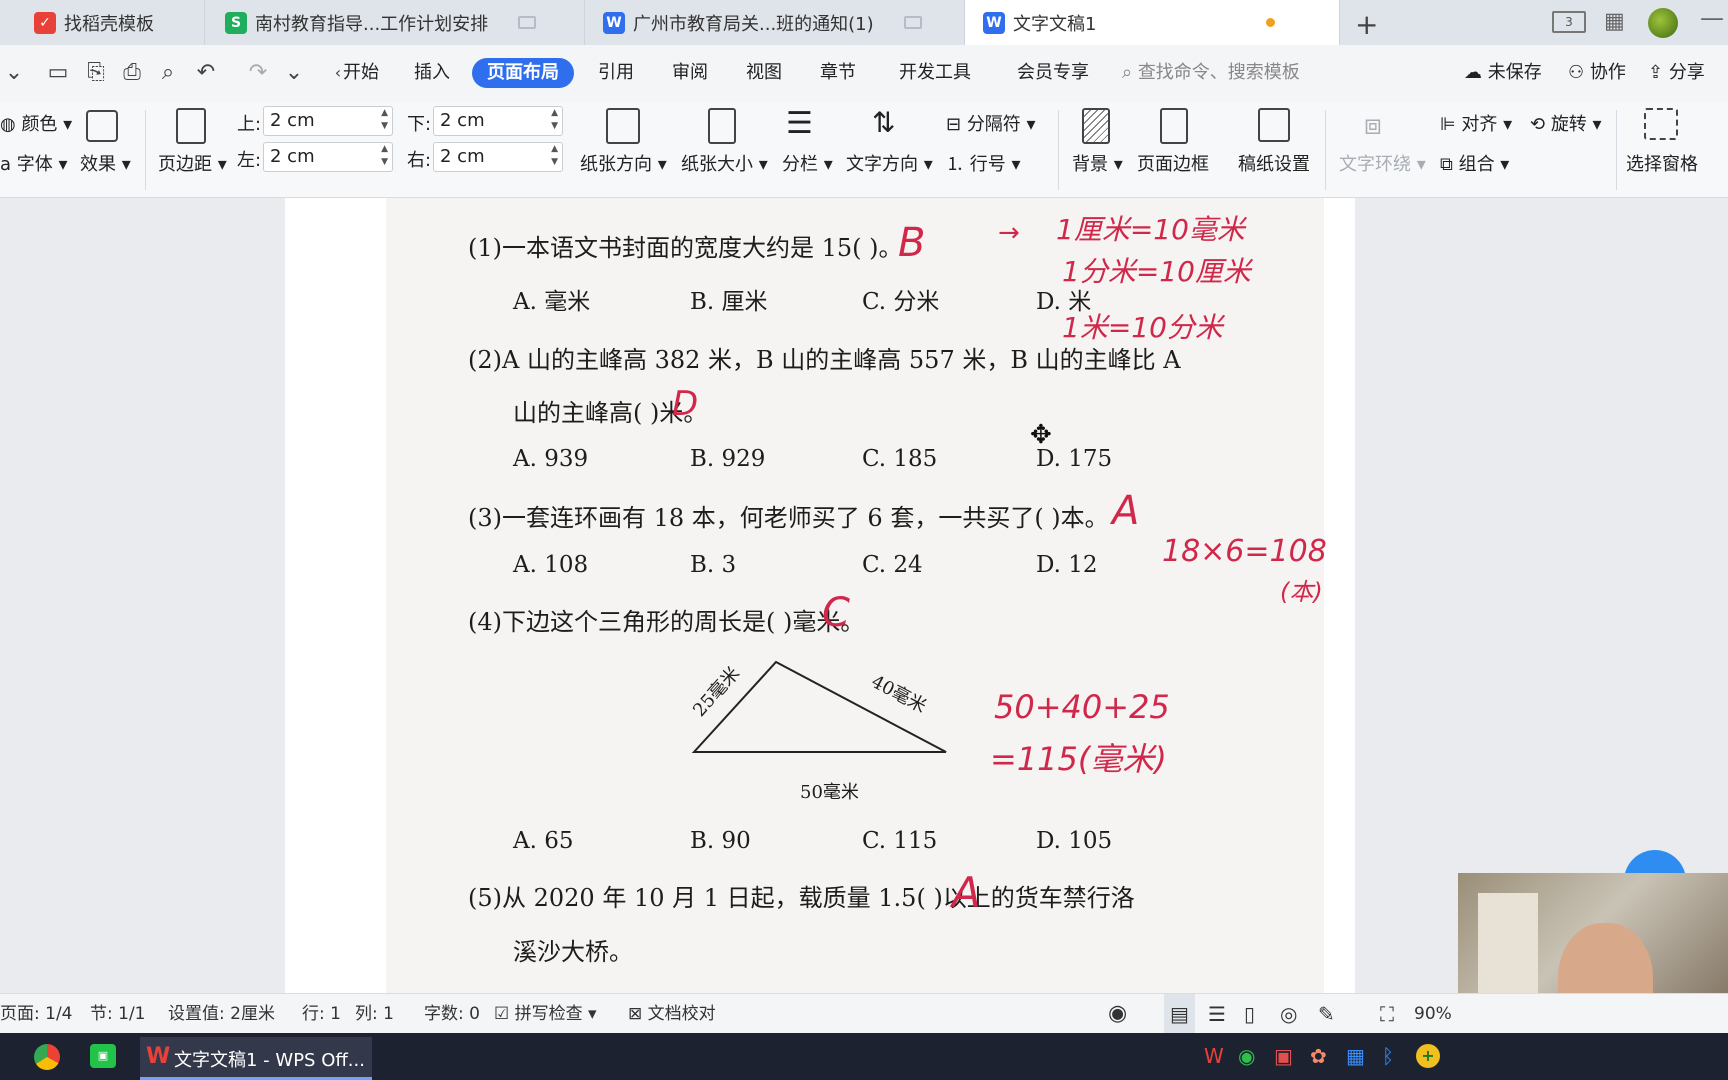  I want to click on paper-size-button: 纸张大小 ▾, so click(724, 163).